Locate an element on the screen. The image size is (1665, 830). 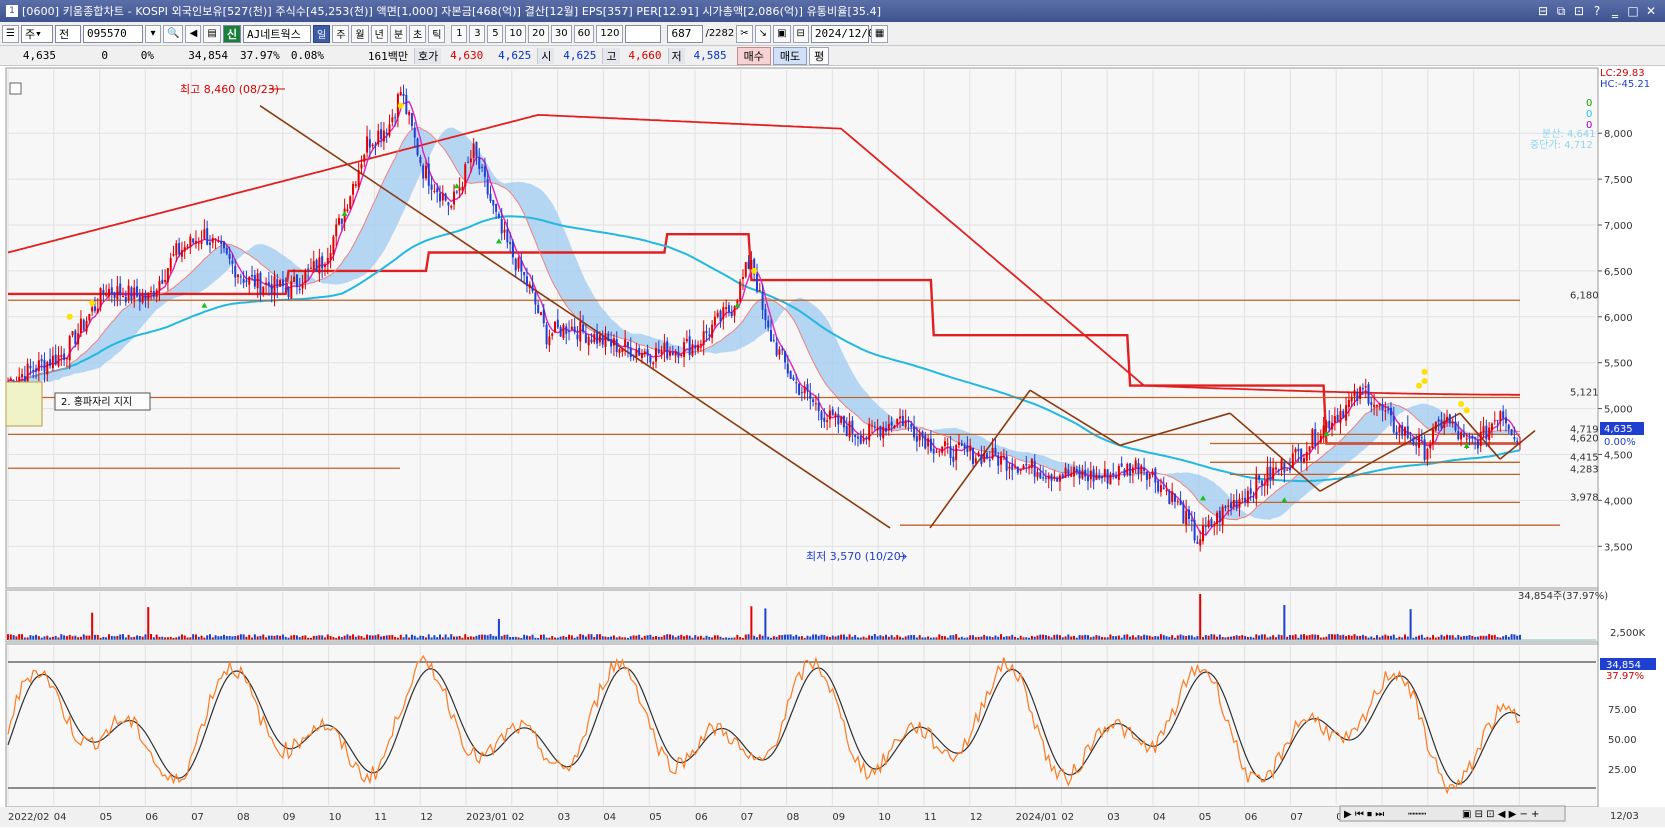
x-tick-label: 08 is located at coordinates (243, 817).